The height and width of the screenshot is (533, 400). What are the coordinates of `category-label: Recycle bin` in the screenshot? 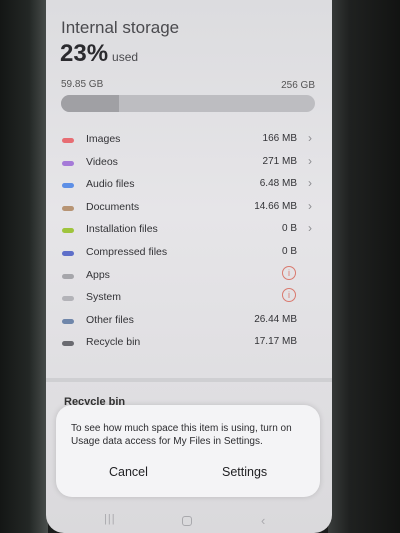 It's located at (113, 342).